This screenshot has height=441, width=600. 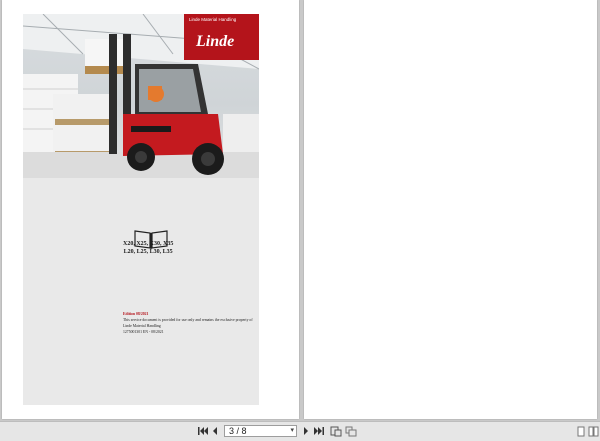 What do you see at coordinates (148, 252) in the screenshot?
I see `model-line-2: L20, L25, L30, L35` at bounding box center [148, 252].